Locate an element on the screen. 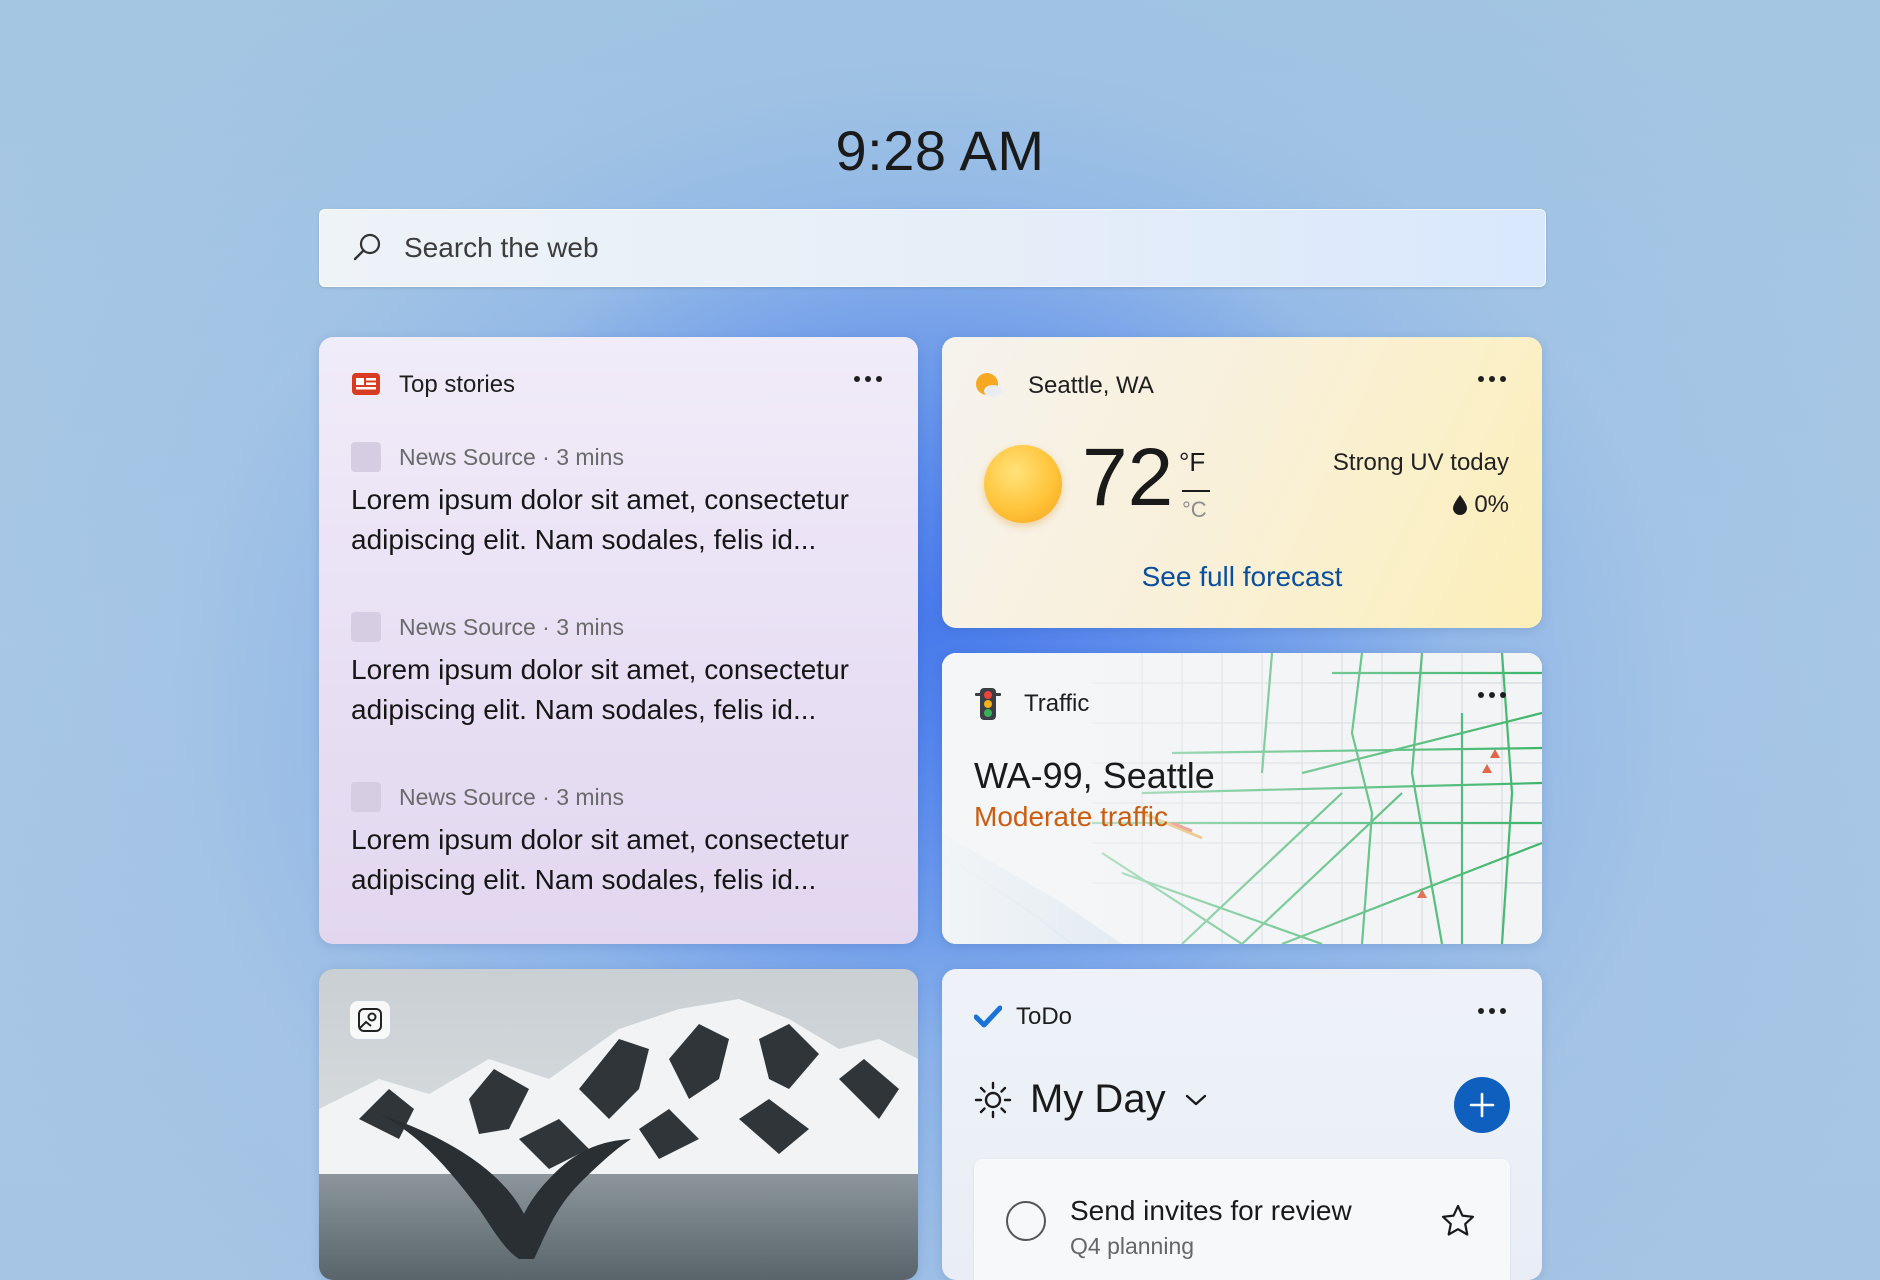 Image resolution: width=1880 pixels, height=1280 pixels. unit-celsius: °C is located at coordinates (1194, 510).